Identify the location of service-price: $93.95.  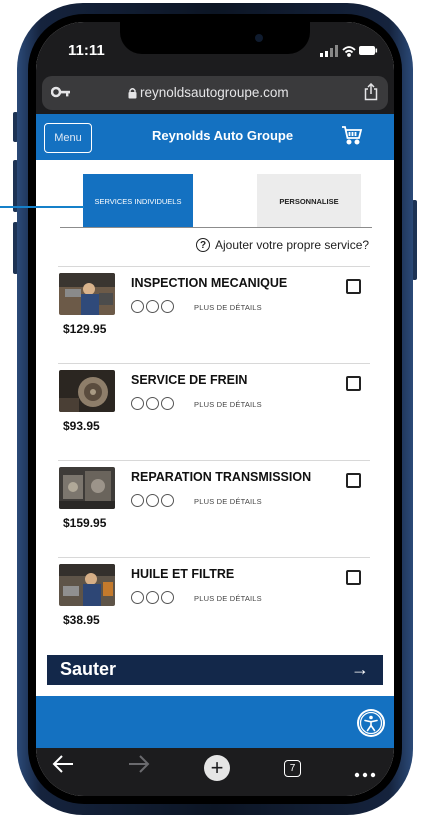
(81, 426).